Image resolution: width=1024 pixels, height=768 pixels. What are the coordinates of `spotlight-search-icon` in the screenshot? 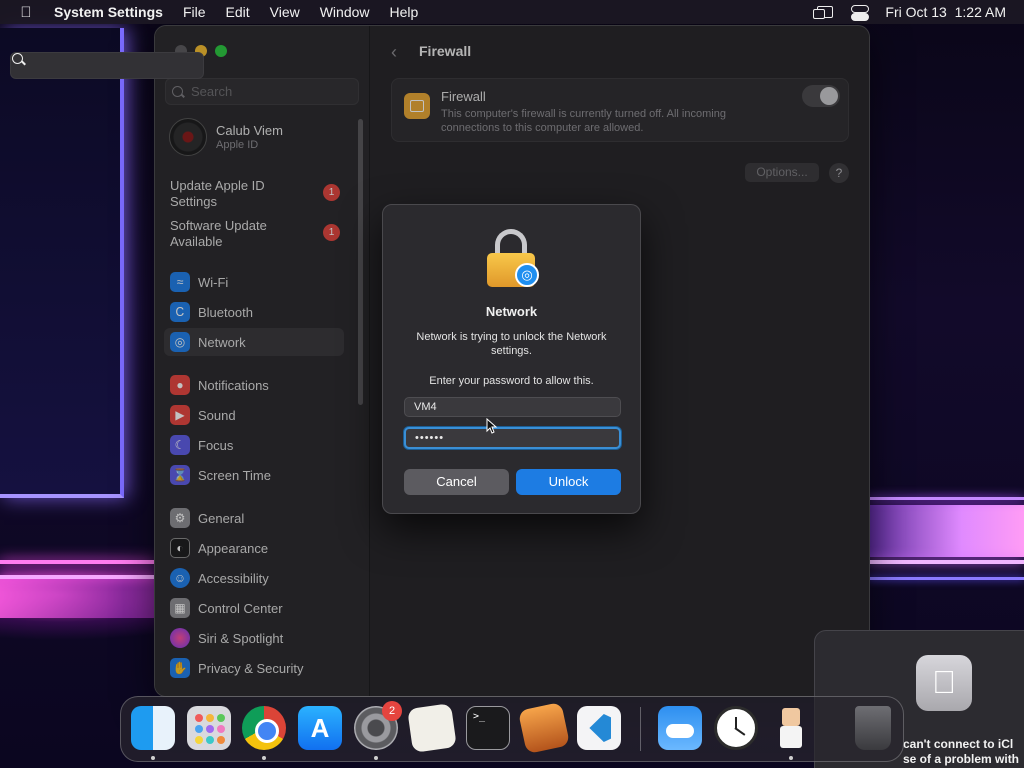 It's located at (107, 65).